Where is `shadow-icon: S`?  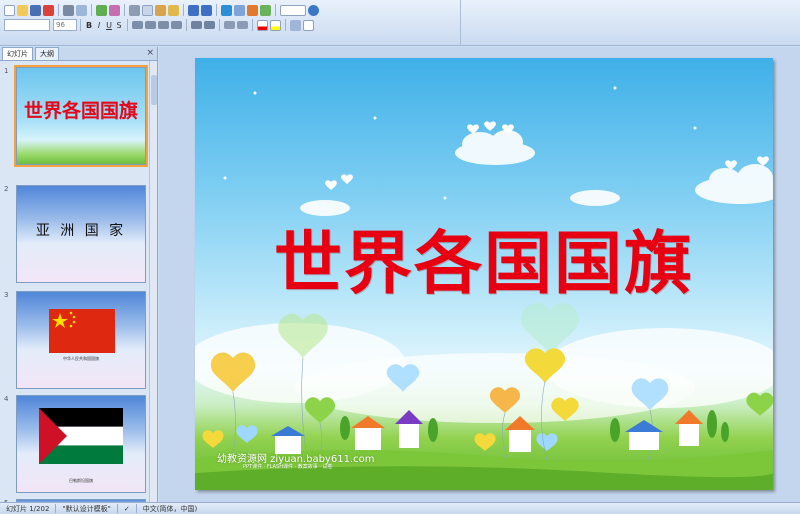
shadow-icon: S is located at coordinates (119, 25).